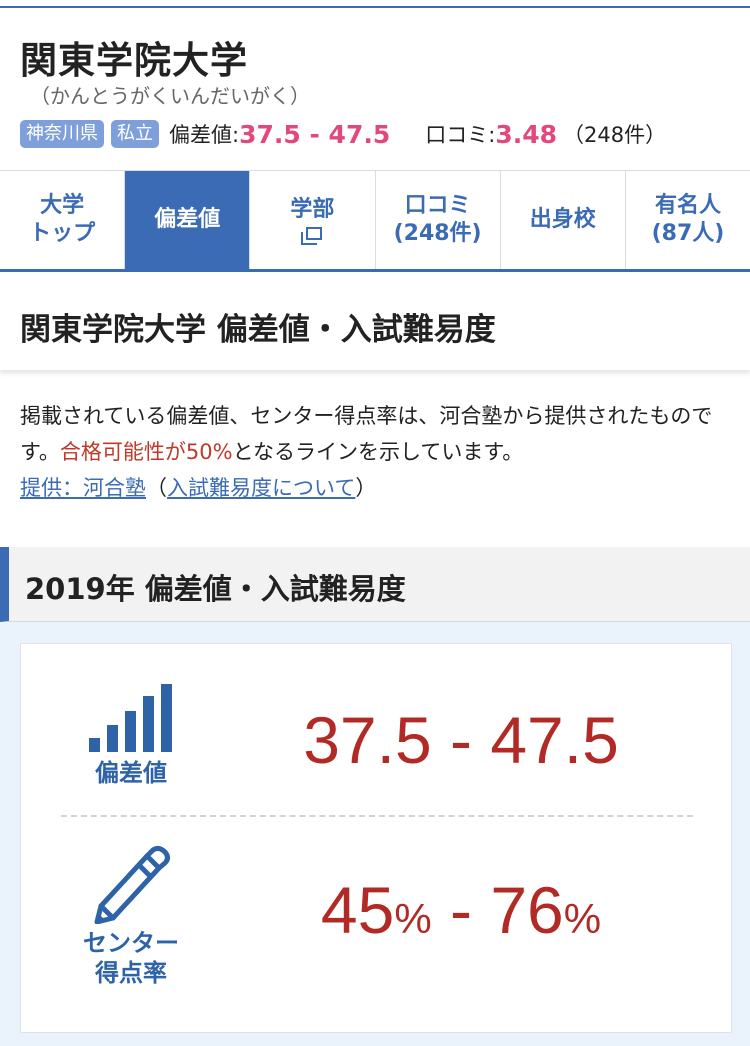 Image resolution: width=750 pixels, height=1046 pixels. I want to click on center-icon-column: センター 得点率, so click(131, 916).